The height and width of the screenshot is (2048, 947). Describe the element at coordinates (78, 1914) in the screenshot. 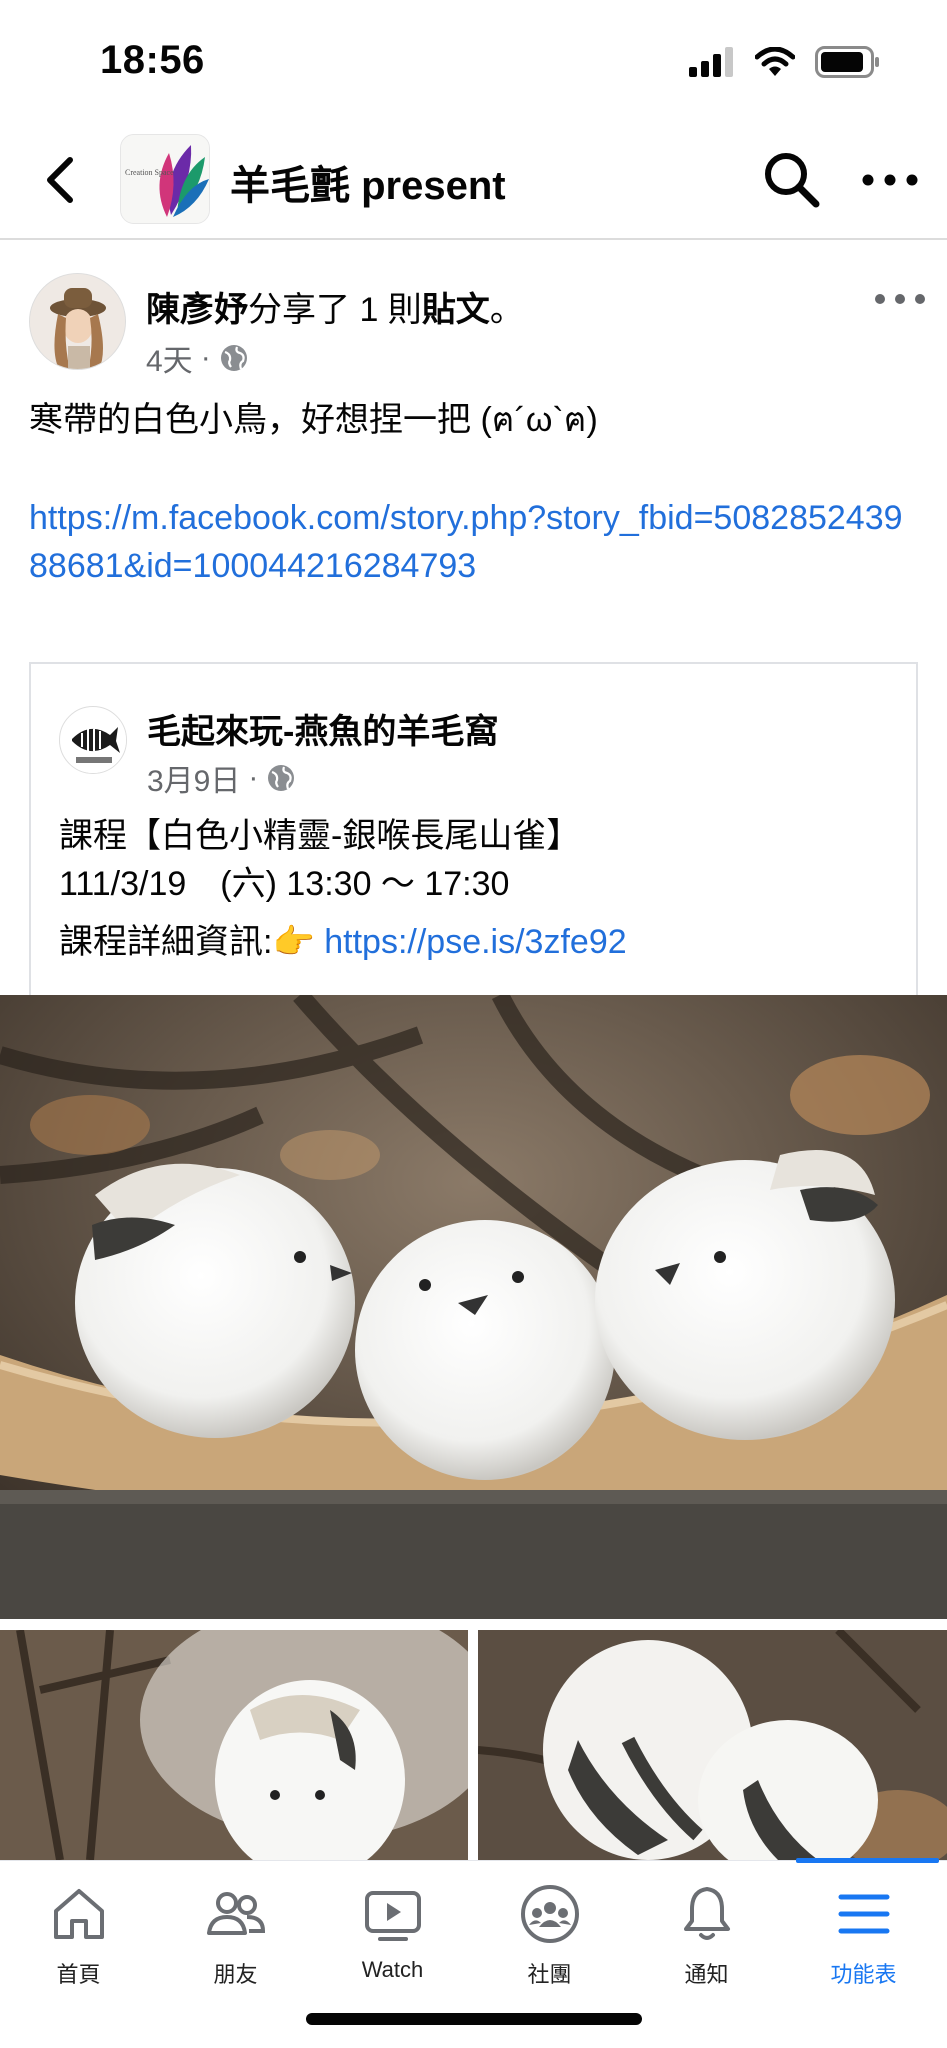

I see `home-icon` at that location.